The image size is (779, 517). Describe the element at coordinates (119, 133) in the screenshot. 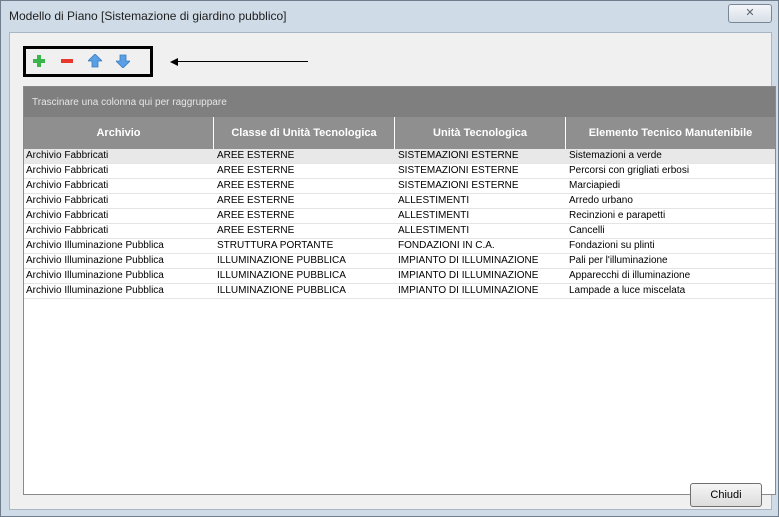

I see `column-header-archivio: Archivio` at that location.